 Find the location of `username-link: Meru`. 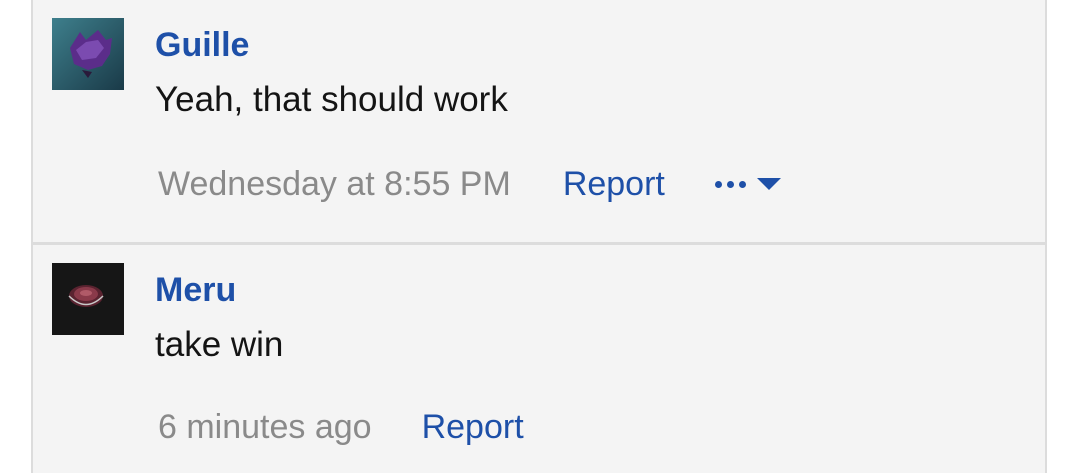

username-link: Meru is located at coordinates (195, 290).